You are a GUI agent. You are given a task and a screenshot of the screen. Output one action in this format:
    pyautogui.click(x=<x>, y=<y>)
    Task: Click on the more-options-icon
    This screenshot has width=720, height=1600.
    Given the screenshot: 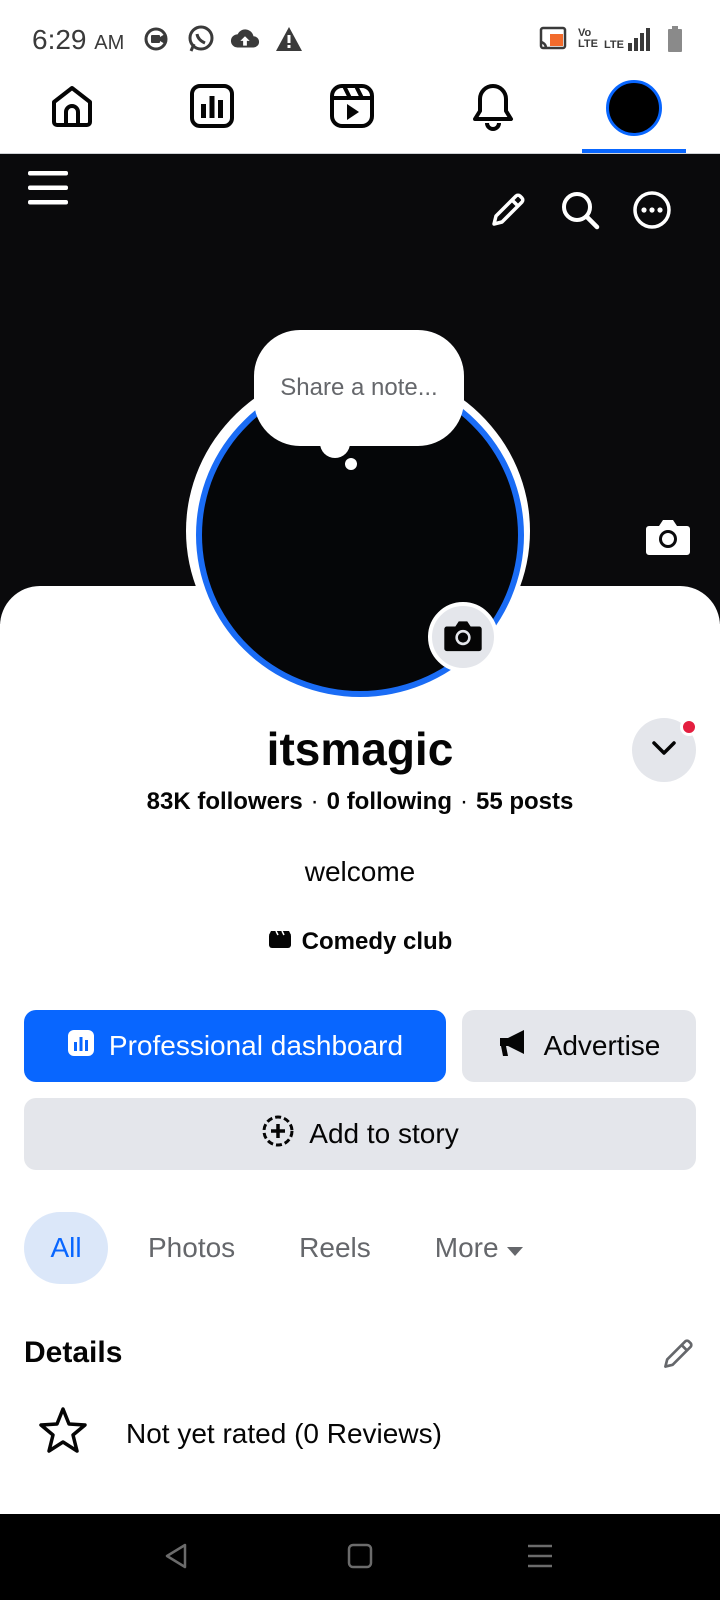 What is the action you would take?
    pyautogui.click(x=652, y=212)
    